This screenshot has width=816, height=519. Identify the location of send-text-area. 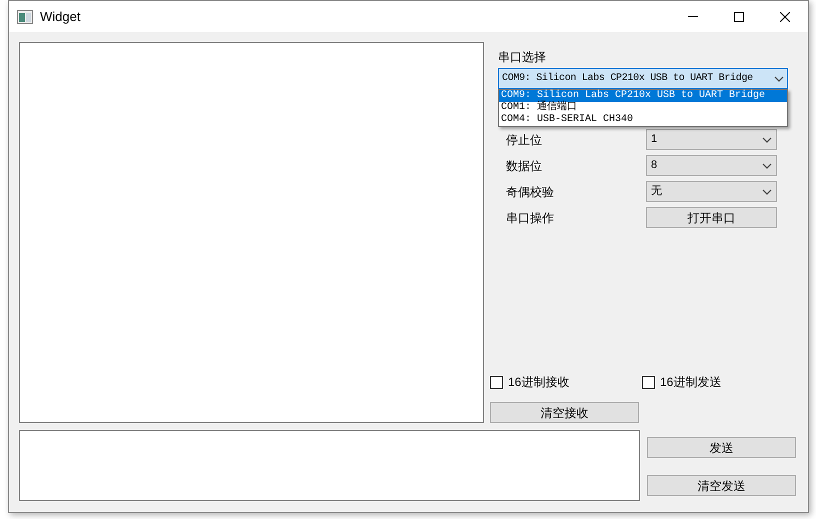
(329, 465).